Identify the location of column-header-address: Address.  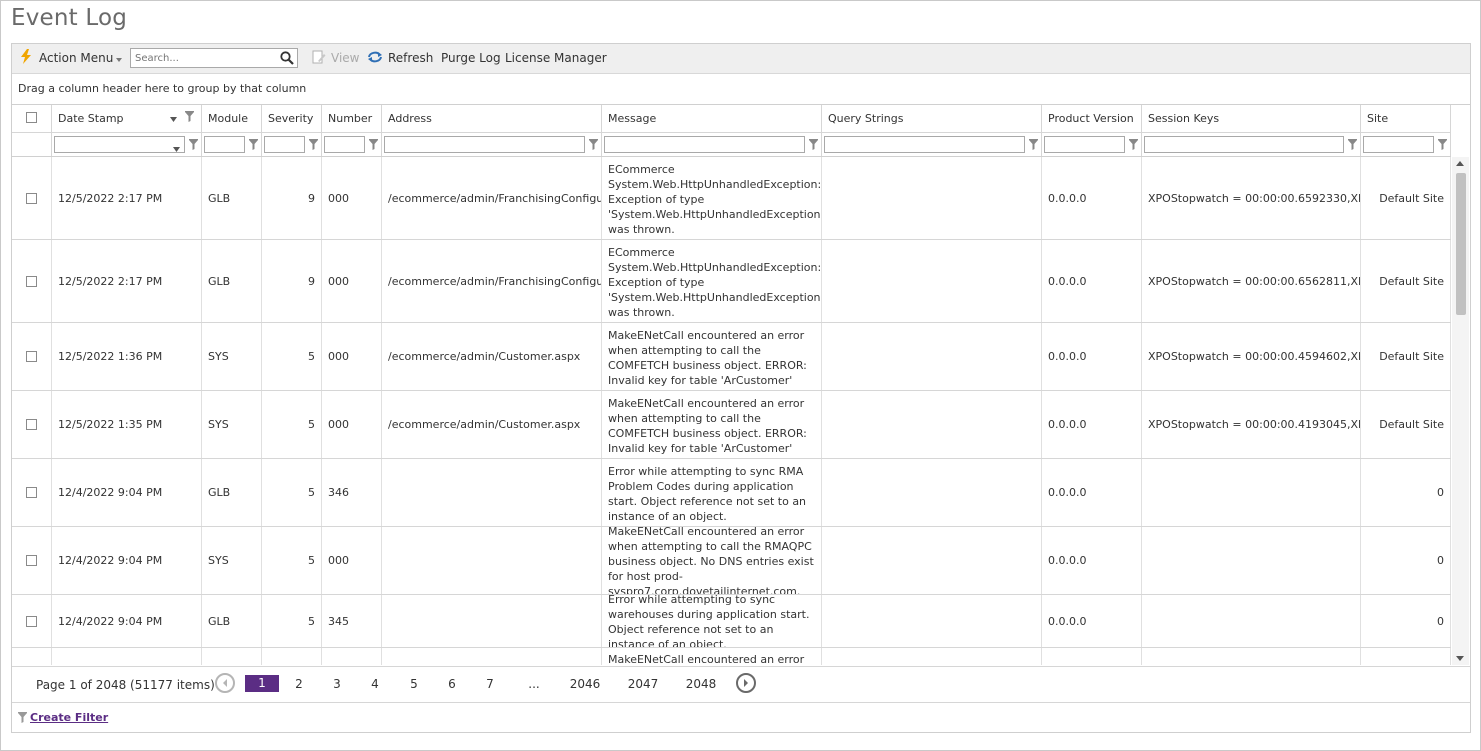
(492, 118).